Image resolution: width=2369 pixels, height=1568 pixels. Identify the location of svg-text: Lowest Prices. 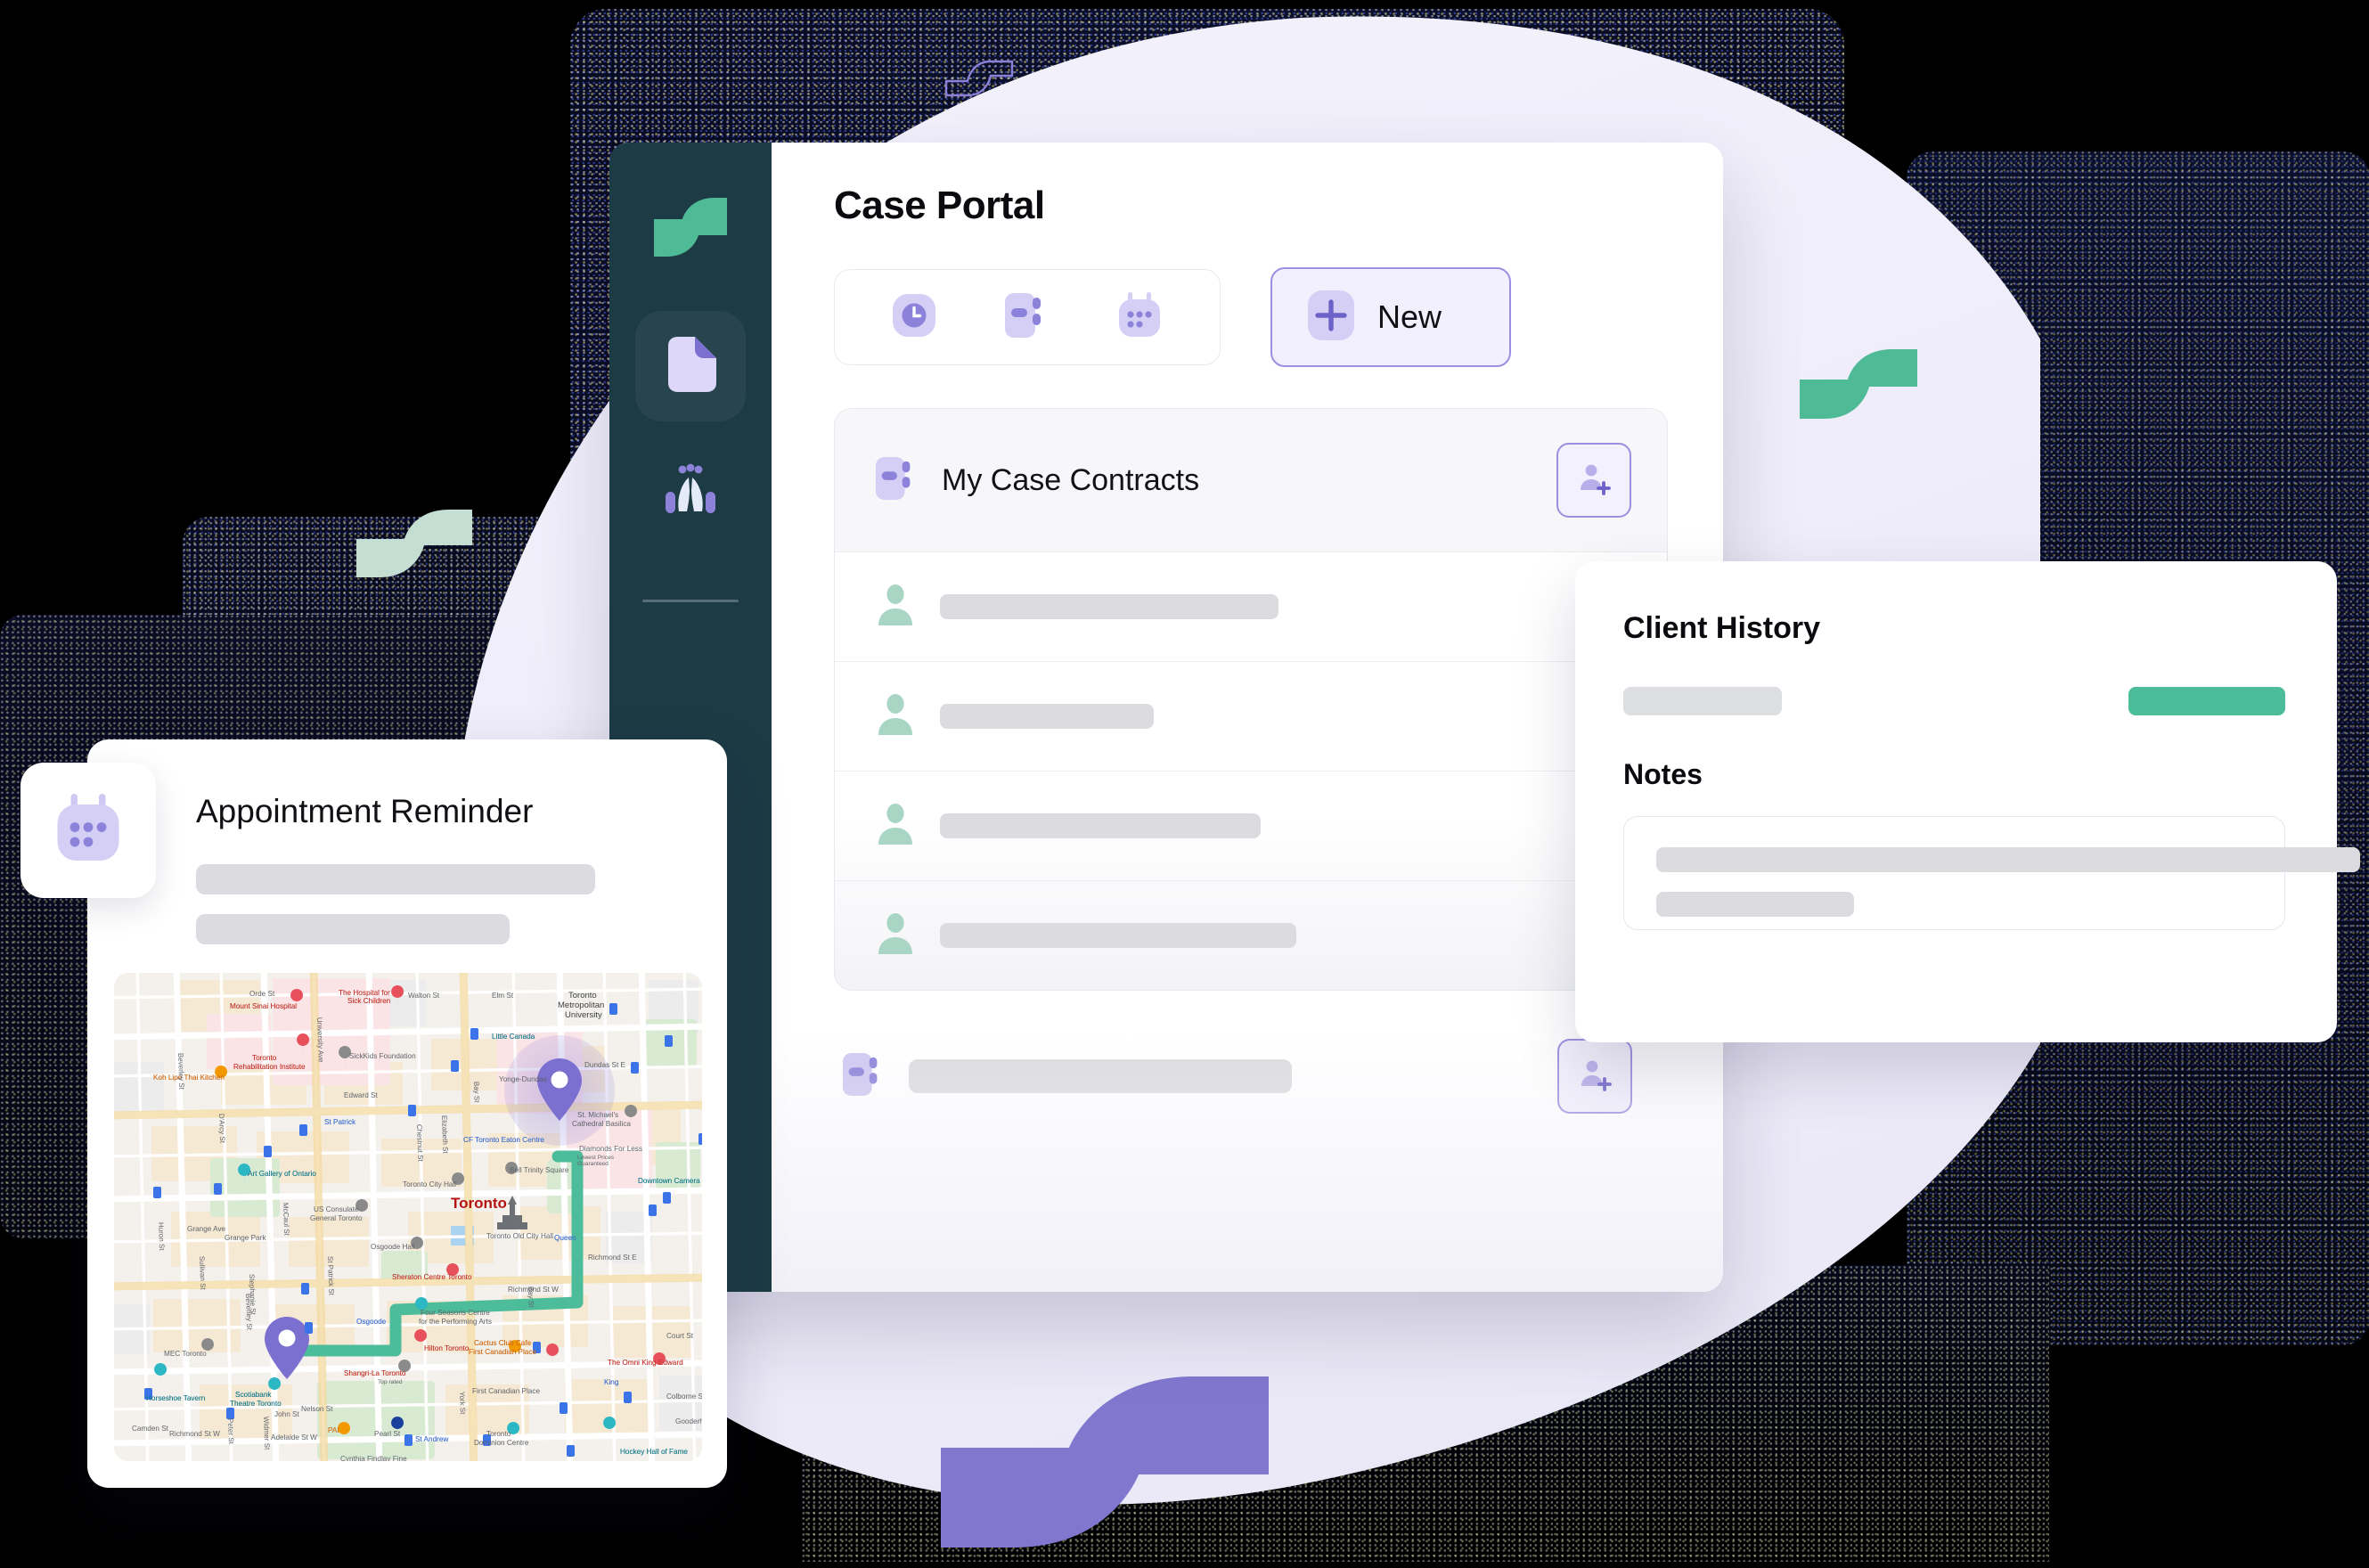
(596, 1158).